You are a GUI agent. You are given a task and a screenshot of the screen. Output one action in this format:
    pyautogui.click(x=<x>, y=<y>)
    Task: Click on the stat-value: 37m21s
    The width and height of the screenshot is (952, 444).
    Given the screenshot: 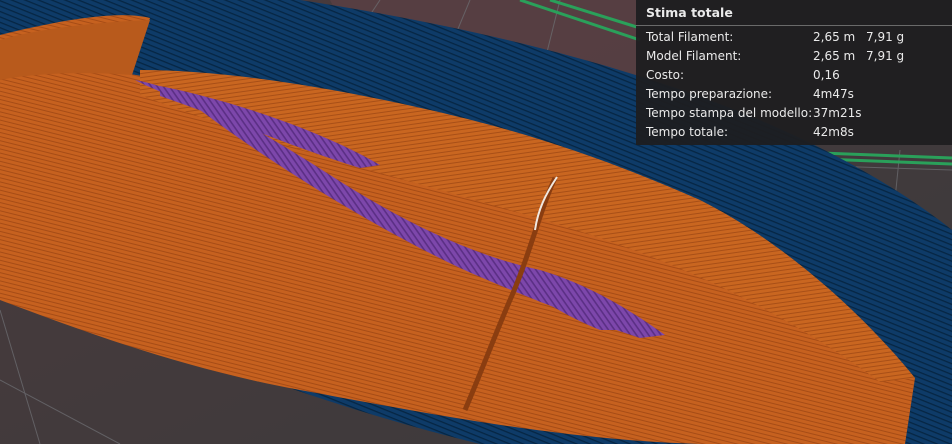 What is the action you would take?
    pyautogui.click(x=837, y=113)
    